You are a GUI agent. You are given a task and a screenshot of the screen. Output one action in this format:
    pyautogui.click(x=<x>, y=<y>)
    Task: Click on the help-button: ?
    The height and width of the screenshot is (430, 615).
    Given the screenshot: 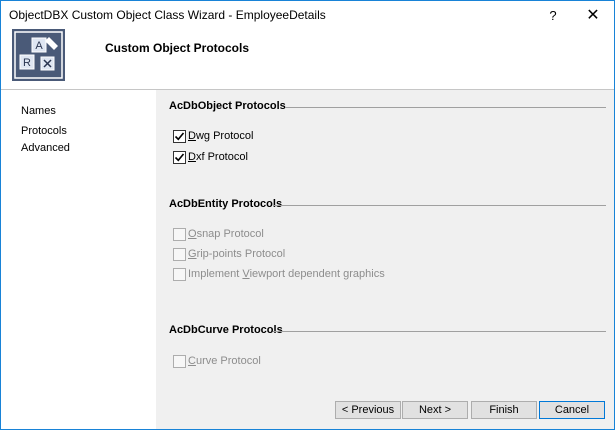 What is the action you would take?
    pyautogui.click(x=553, y=15)
    